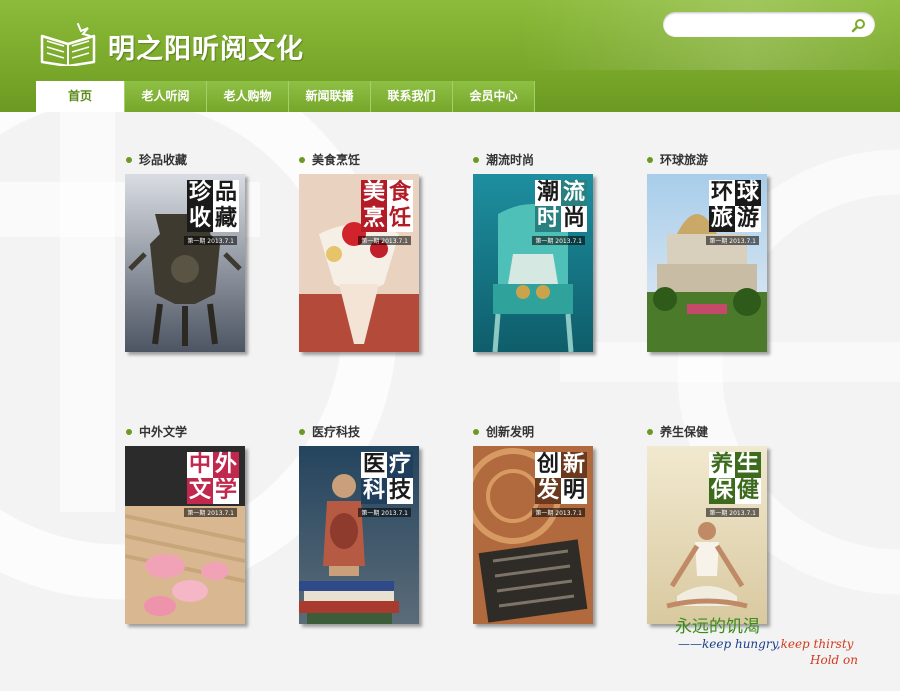 This screenshot has height=691, width=900. Describe the element at coordinates (748, 491) in the screenshot. I see `cover-char: 健` at that location.